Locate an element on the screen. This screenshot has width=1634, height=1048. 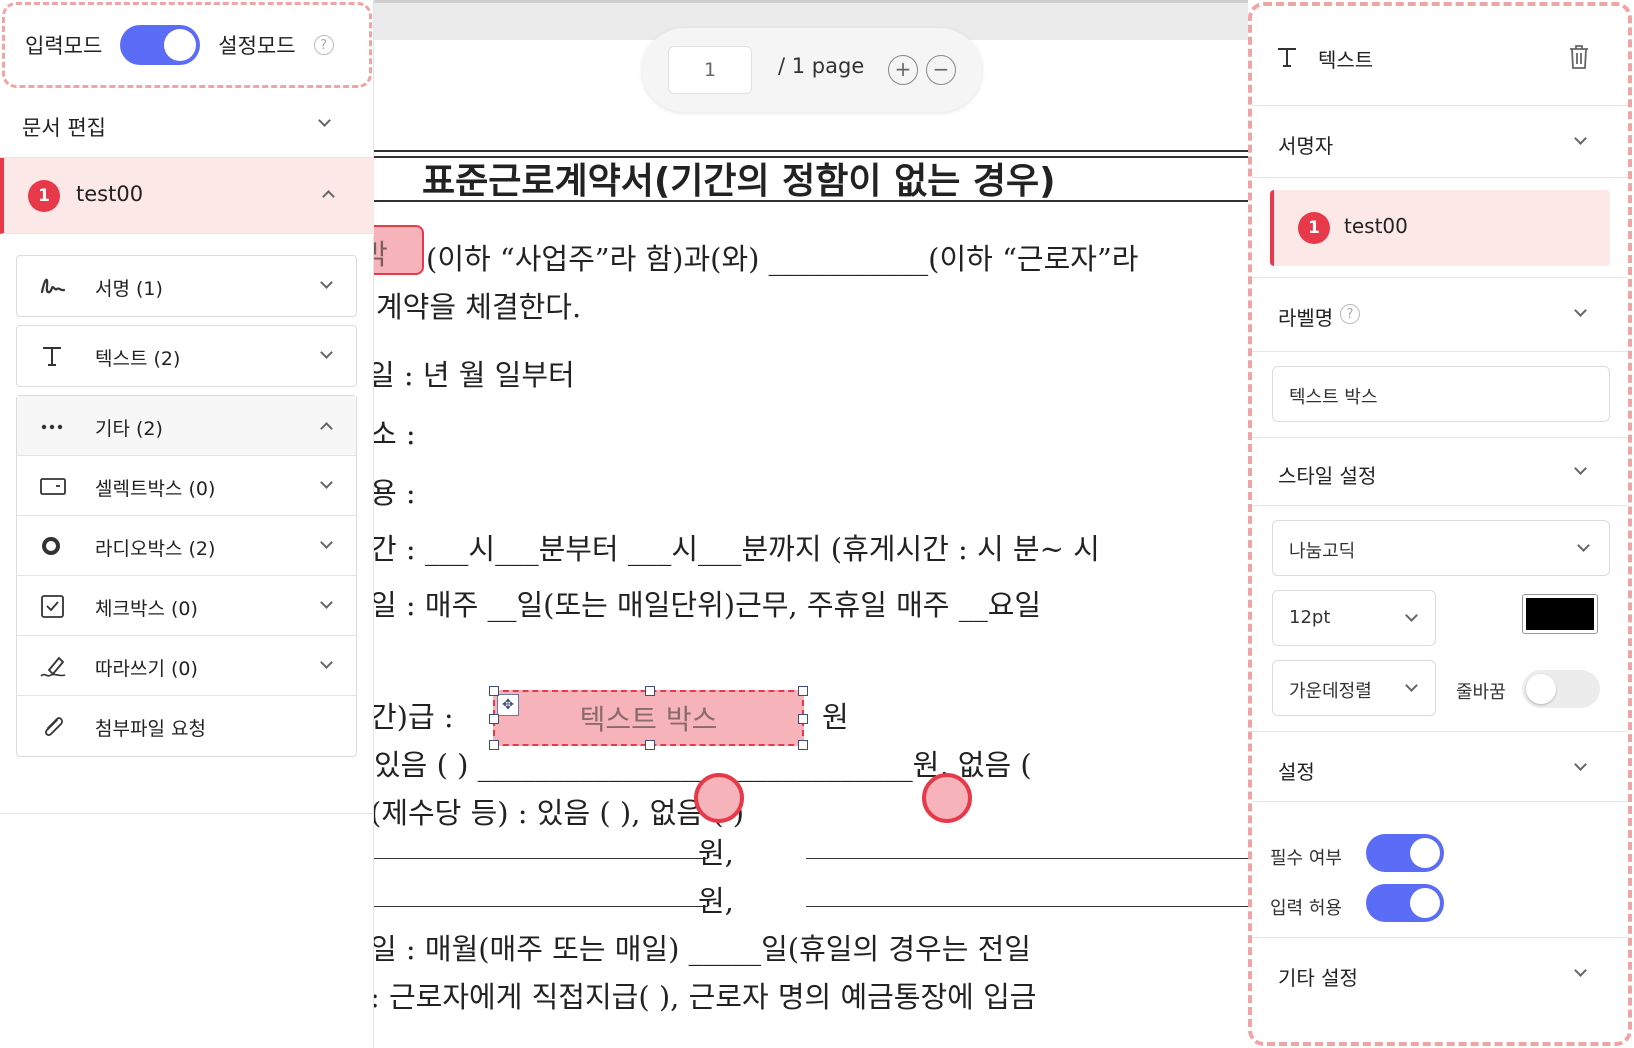
signer-item: 1 test00 is located at coordinates (187, 196).